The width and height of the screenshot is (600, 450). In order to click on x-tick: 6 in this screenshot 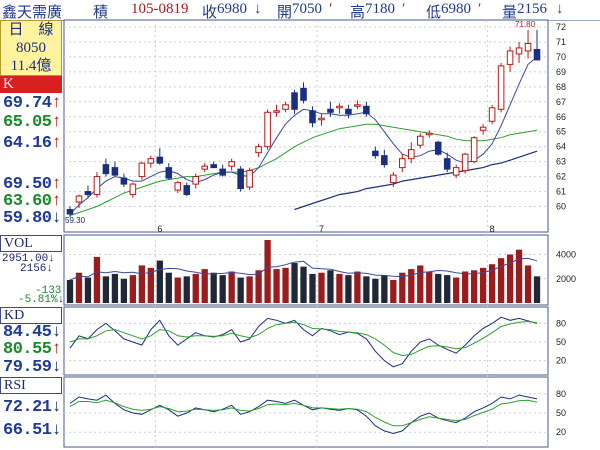, I will do `click(159, 229)`.